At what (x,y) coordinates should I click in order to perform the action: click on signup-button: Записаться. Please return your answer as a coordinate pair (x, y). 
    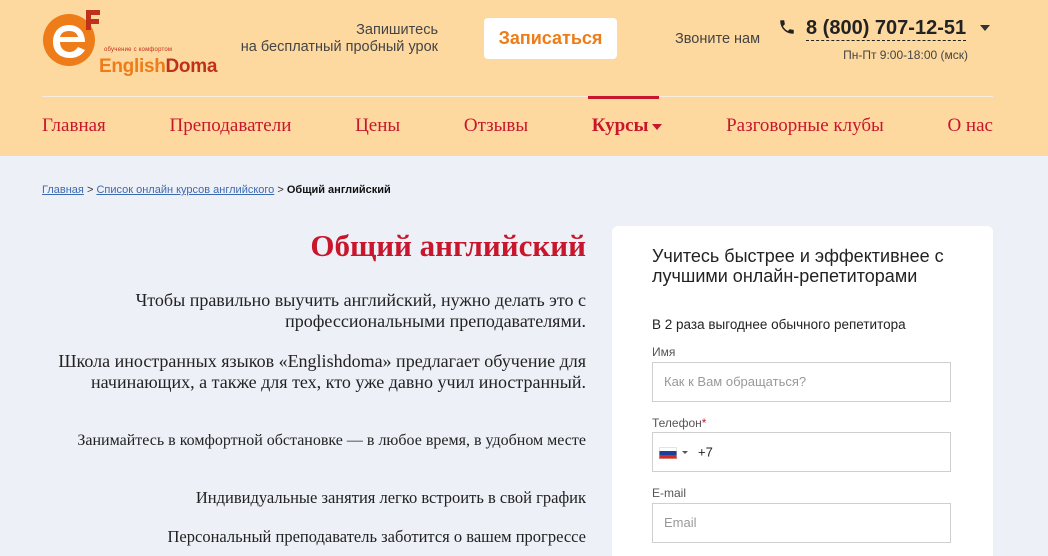
    Looking at the image, I should click on (550, 38).